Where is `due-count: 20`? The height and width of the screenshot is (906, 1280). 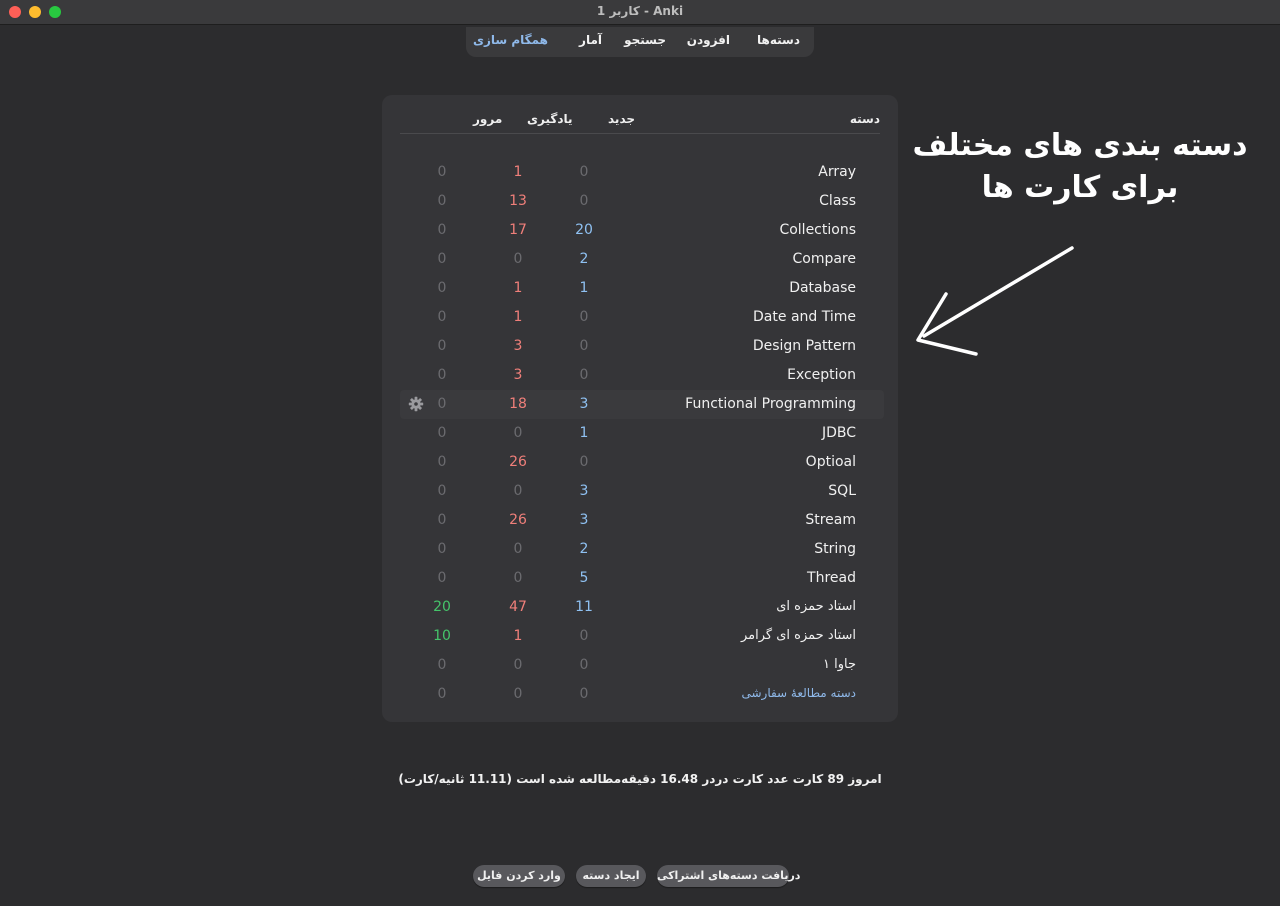
due-count: 20 is located at coordinates (442, 607).